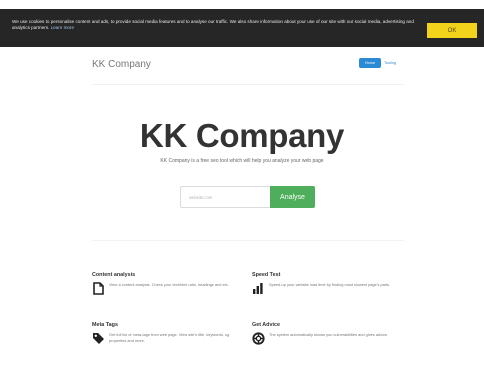  What do you see at coordinates (248, 240) in the screenshot?
I see `section-divider` at bounding box center [248, 240].